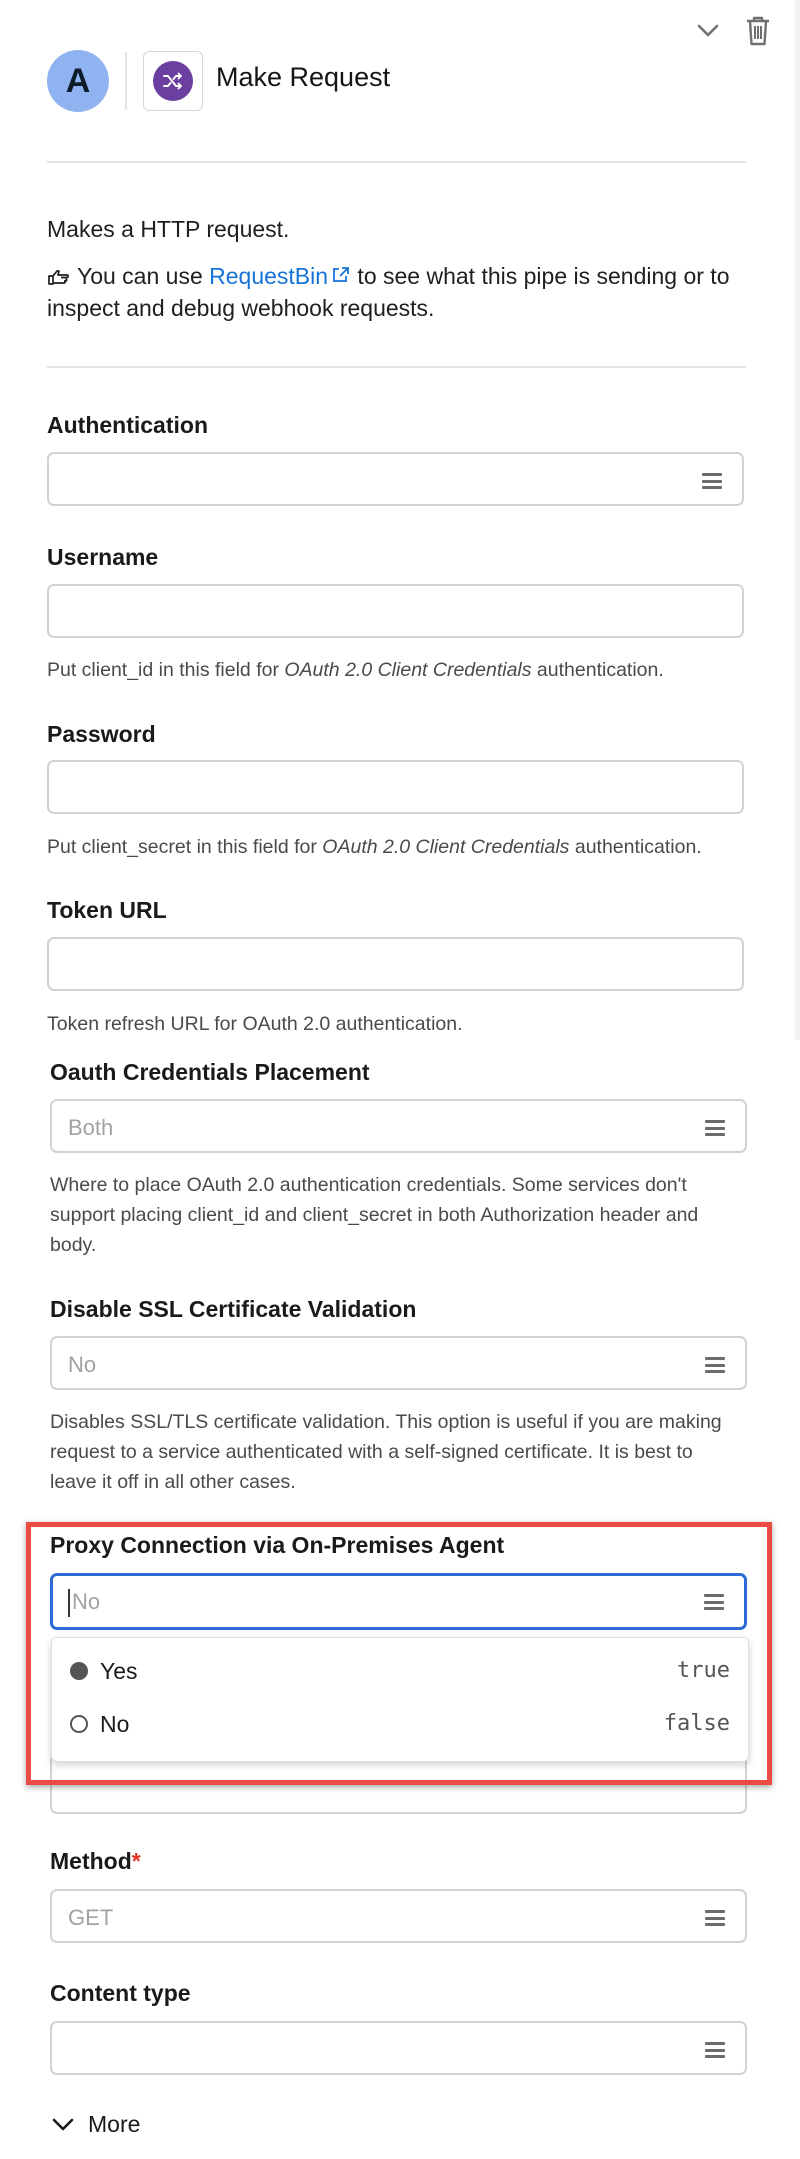  I want to click on page-title: Make Request, so click(303, 77).